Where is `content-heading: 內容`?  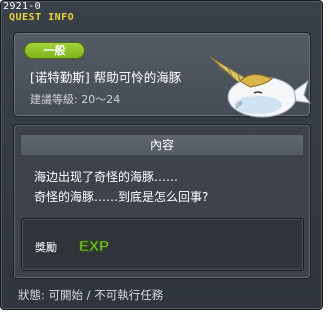 content-heading: 內容 is located at coordinates (162, 145).